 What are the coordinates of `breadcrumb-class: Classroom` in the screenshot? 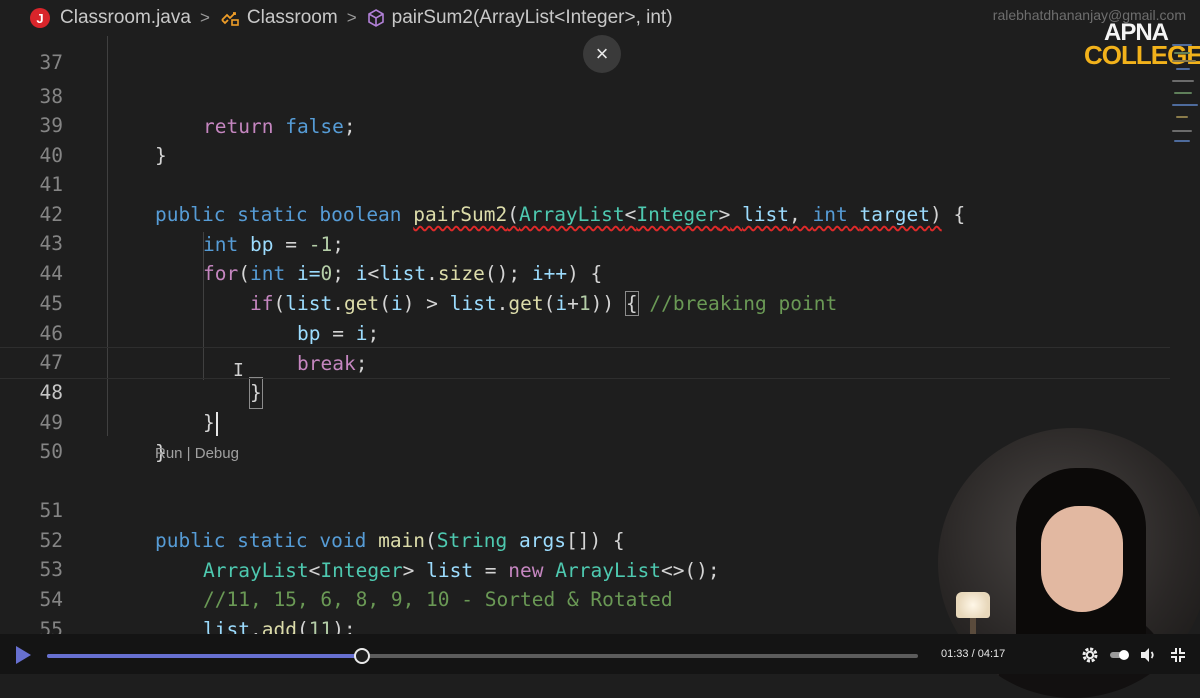 It's located at (292, 18).